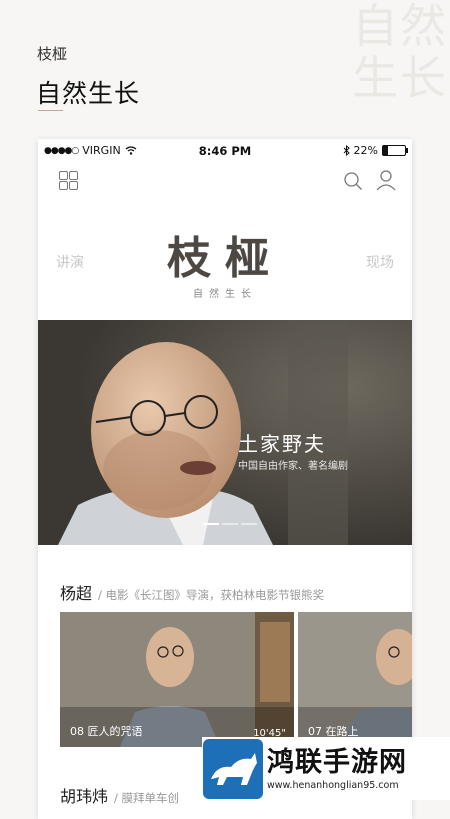  What do you see at coordinates (106, 731) in the screenshot?
I see `video-title: 08 匠人的咒语` at bounding box center [106, 731].